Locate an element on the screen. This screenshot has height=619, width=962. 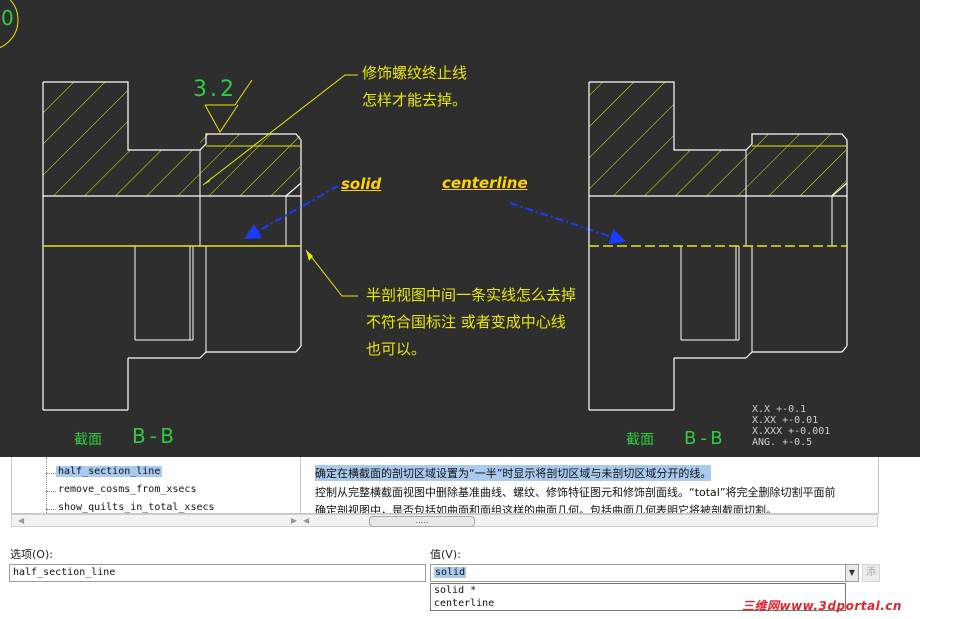
tolerance-row: X.XX +-0.01 is located at coordinates (785, 420).